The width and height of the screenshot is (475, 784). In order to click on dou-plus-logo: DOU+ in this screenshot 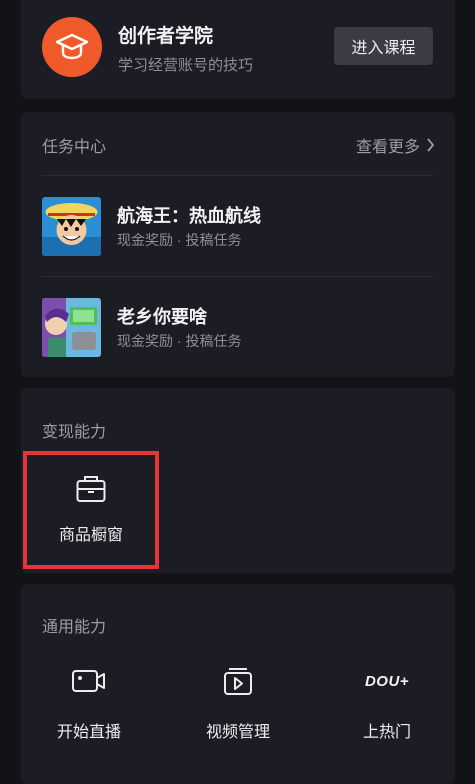, I will do `click(387, 681)`.